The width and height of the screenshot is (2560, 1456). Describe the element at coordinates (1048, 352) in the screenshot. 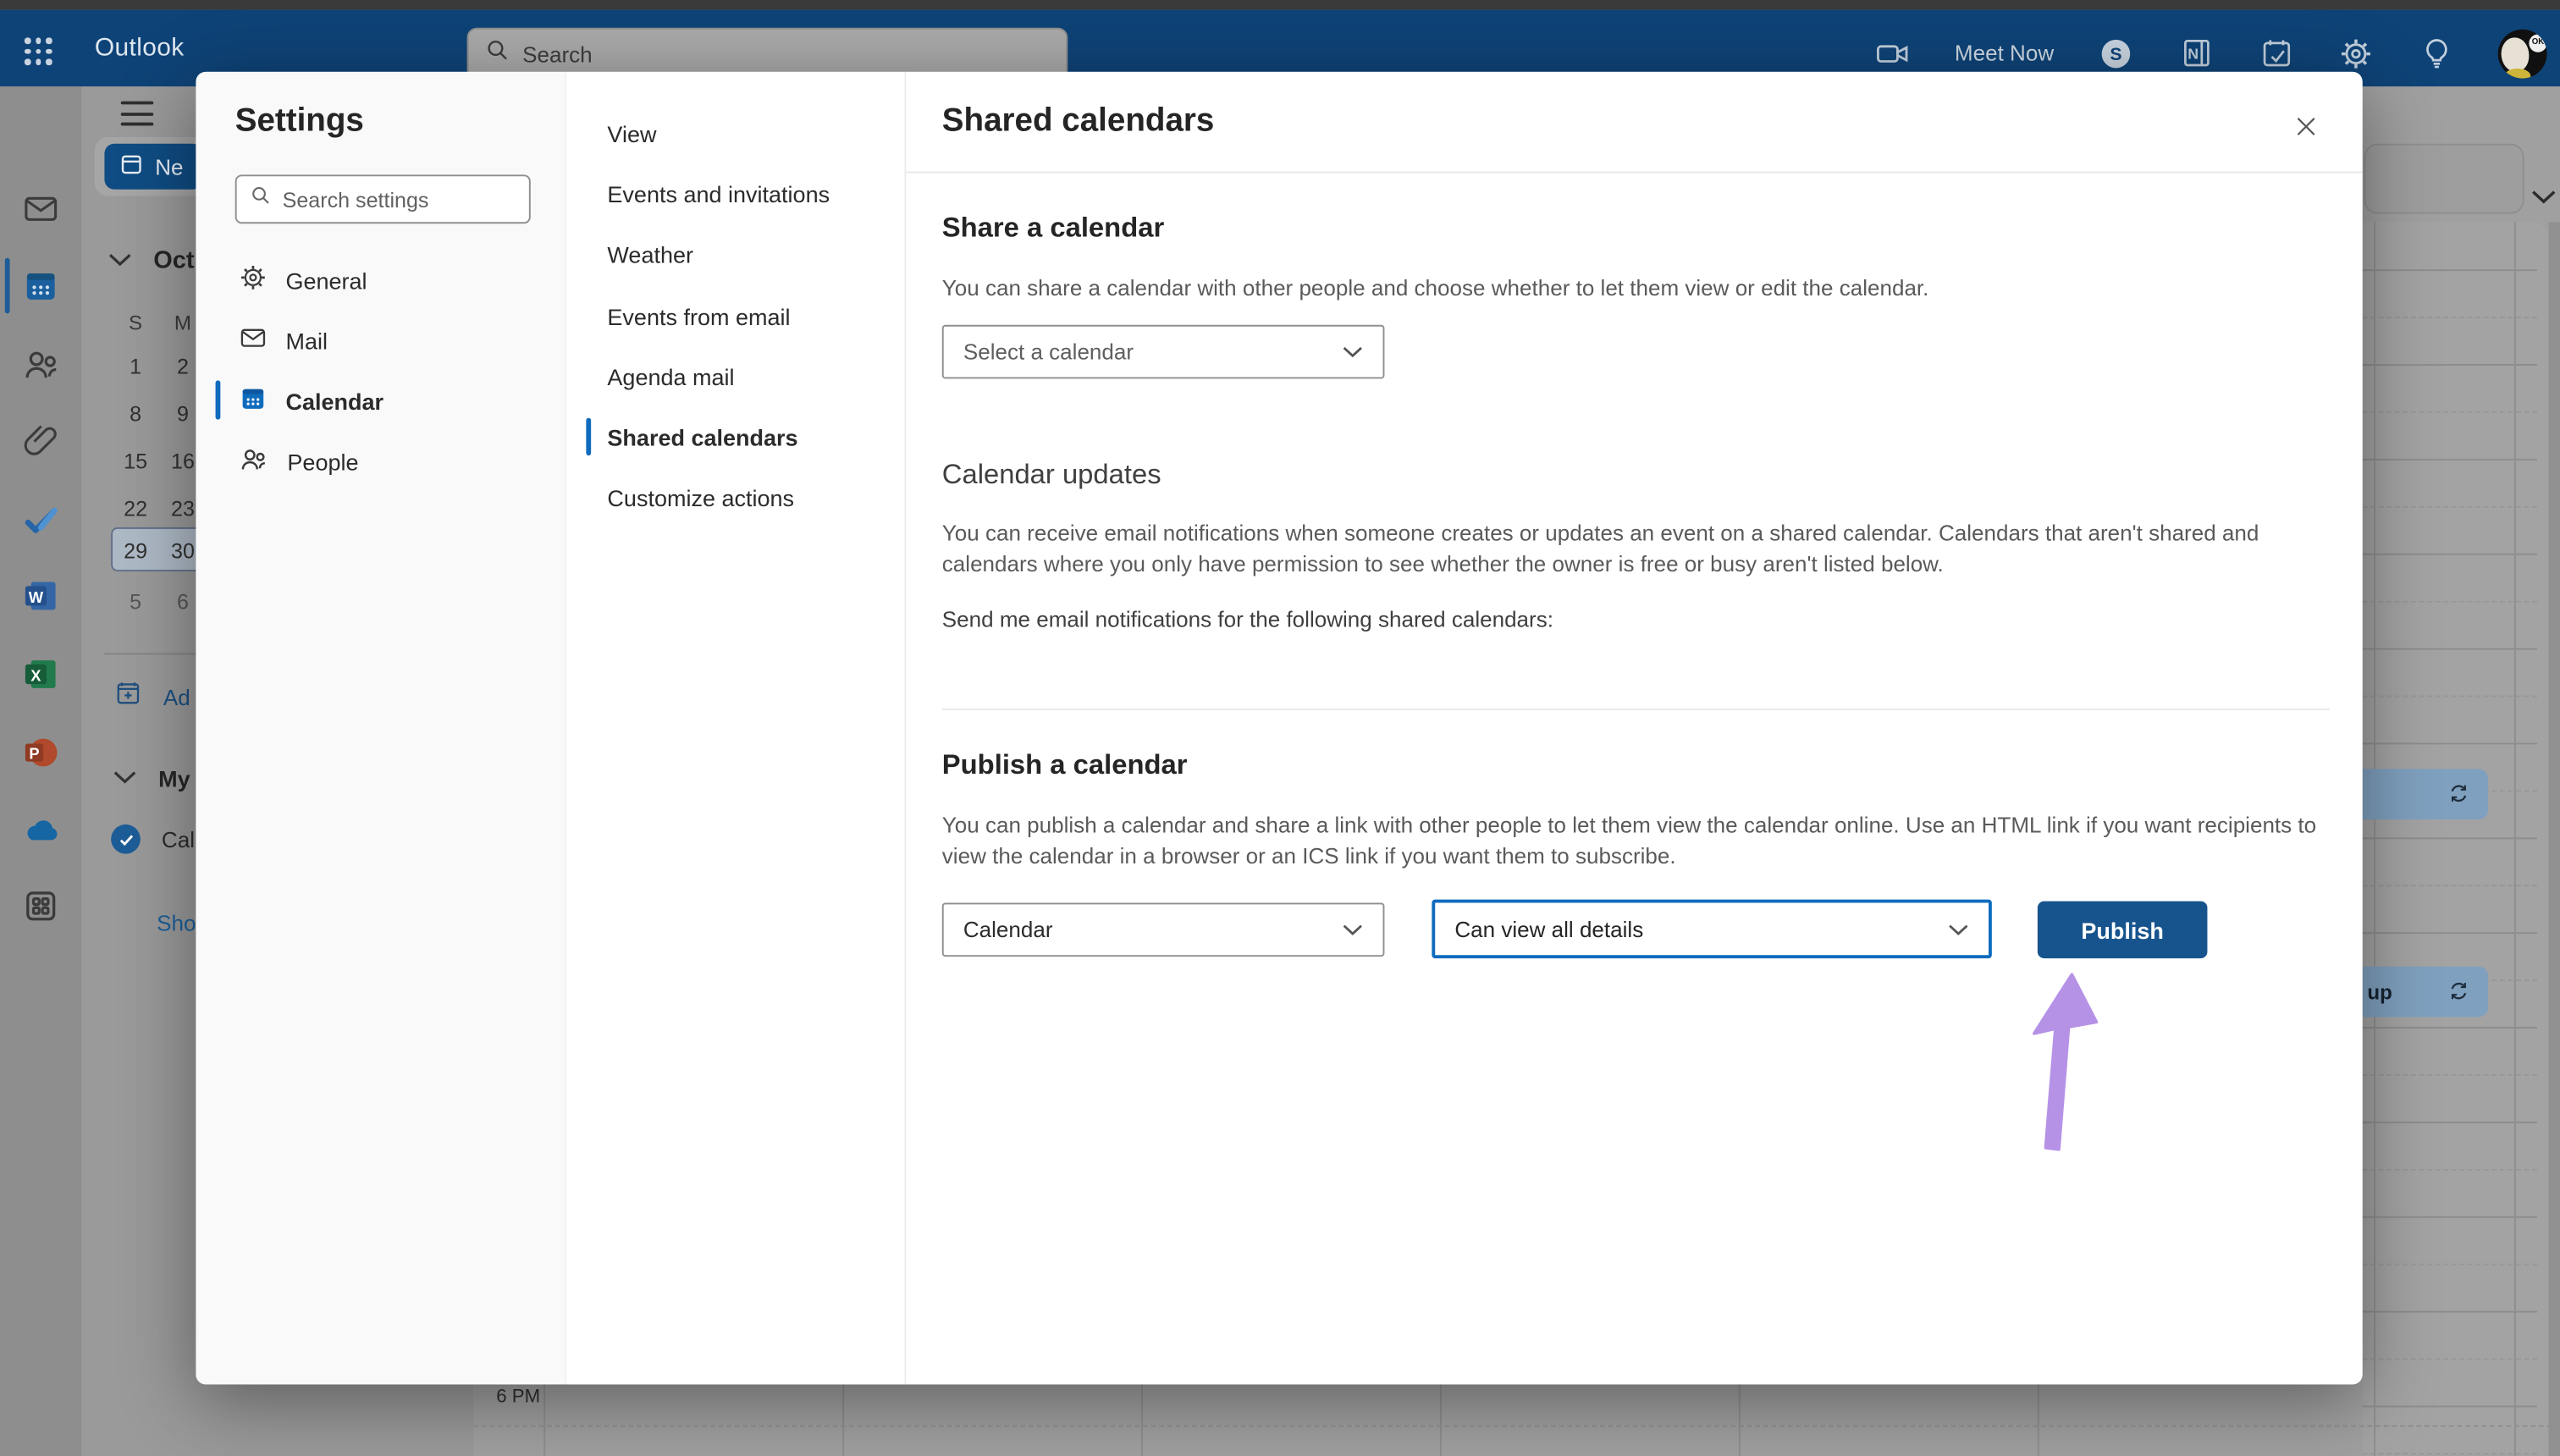

I see `dropdown-value: Select a calendar` at that location.